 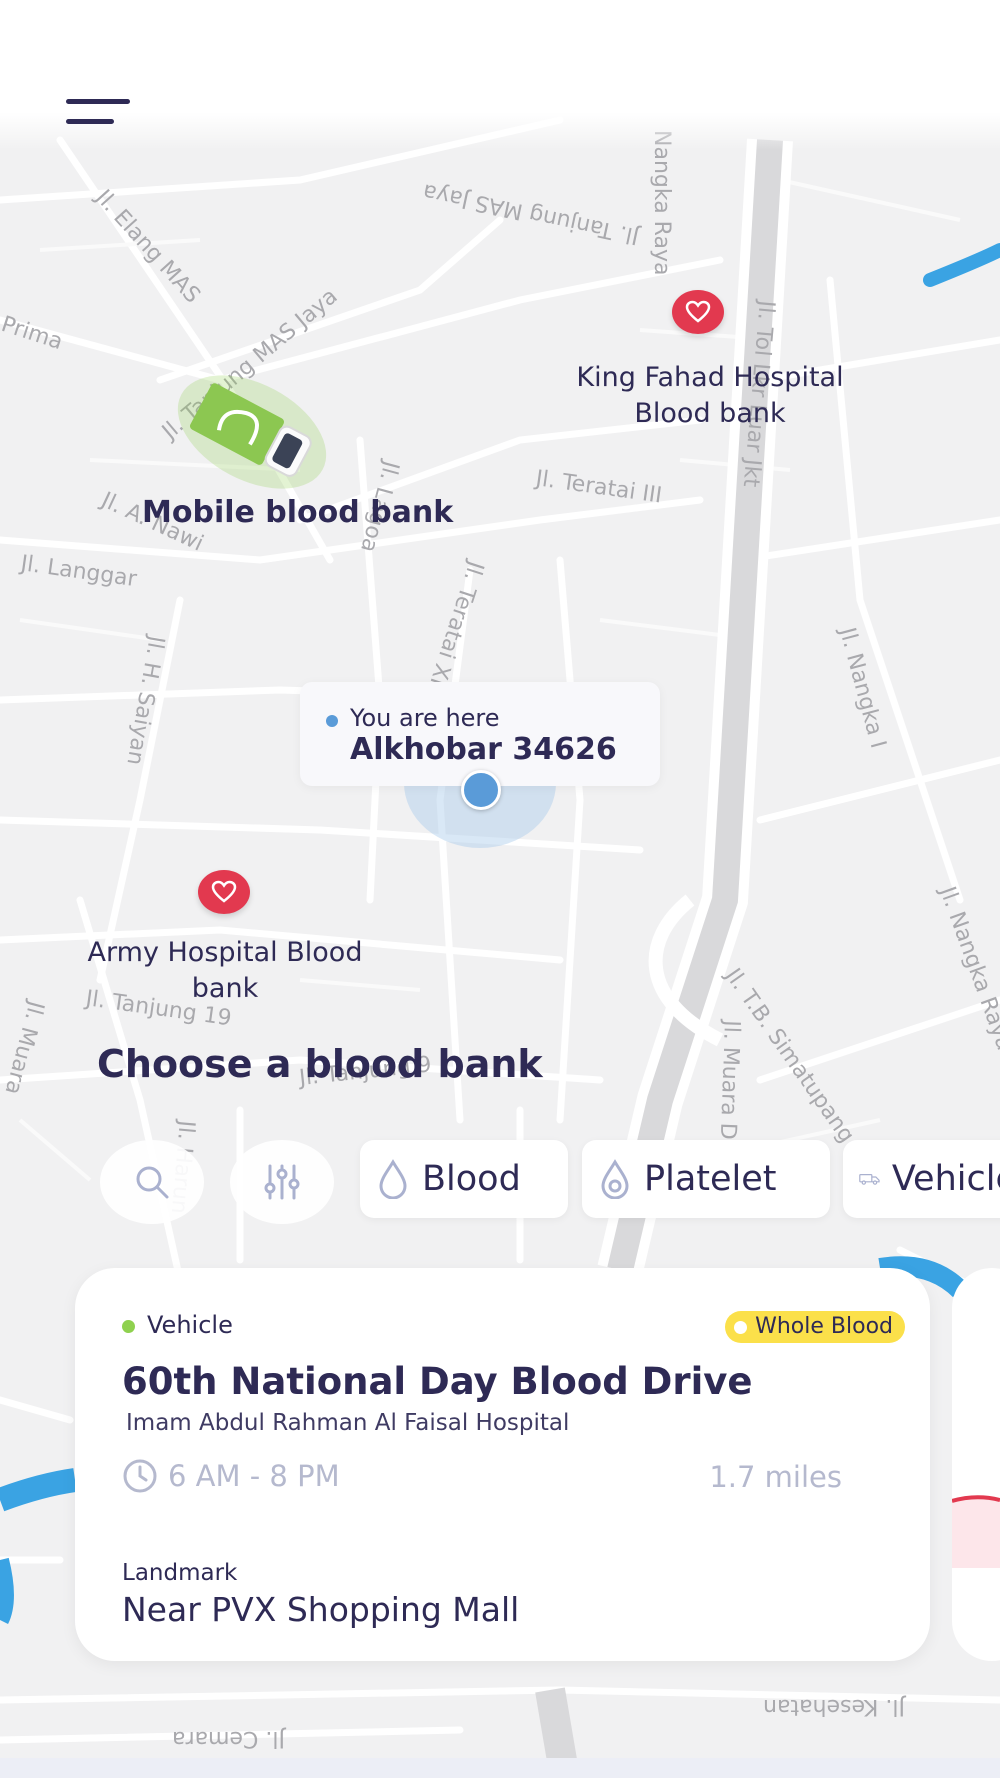 I want to click on location-dot-icon, so click(x=332, y=721).